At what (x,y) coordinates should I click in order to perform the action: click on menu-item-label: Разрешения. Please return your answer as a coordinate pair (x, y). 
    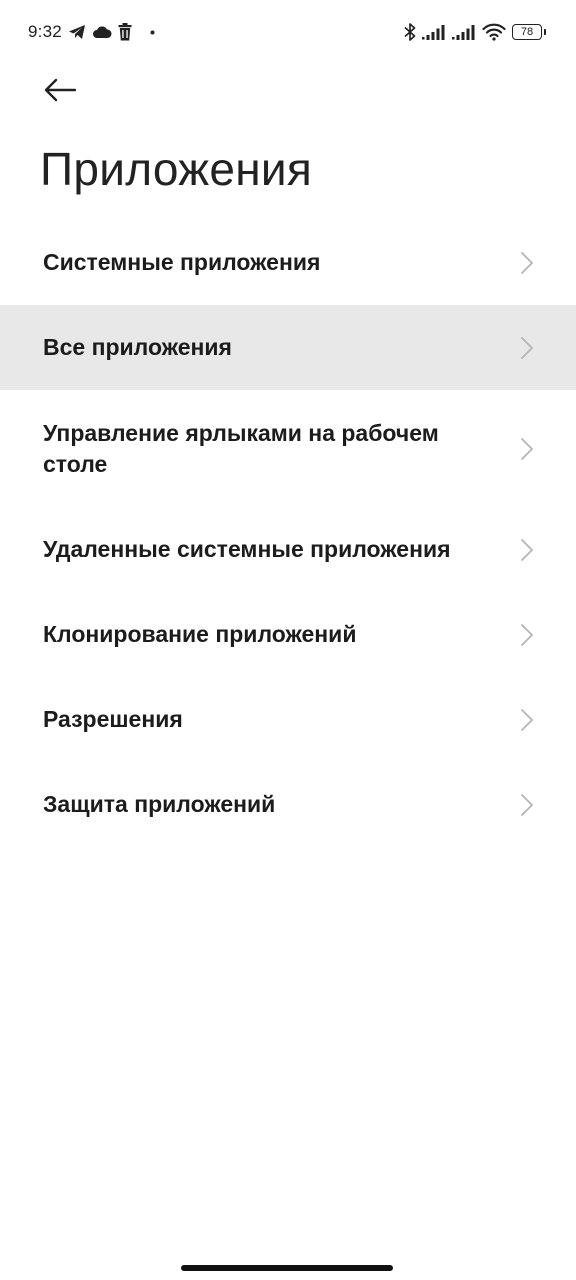
    Looking at the image, I should click on (113, 719).